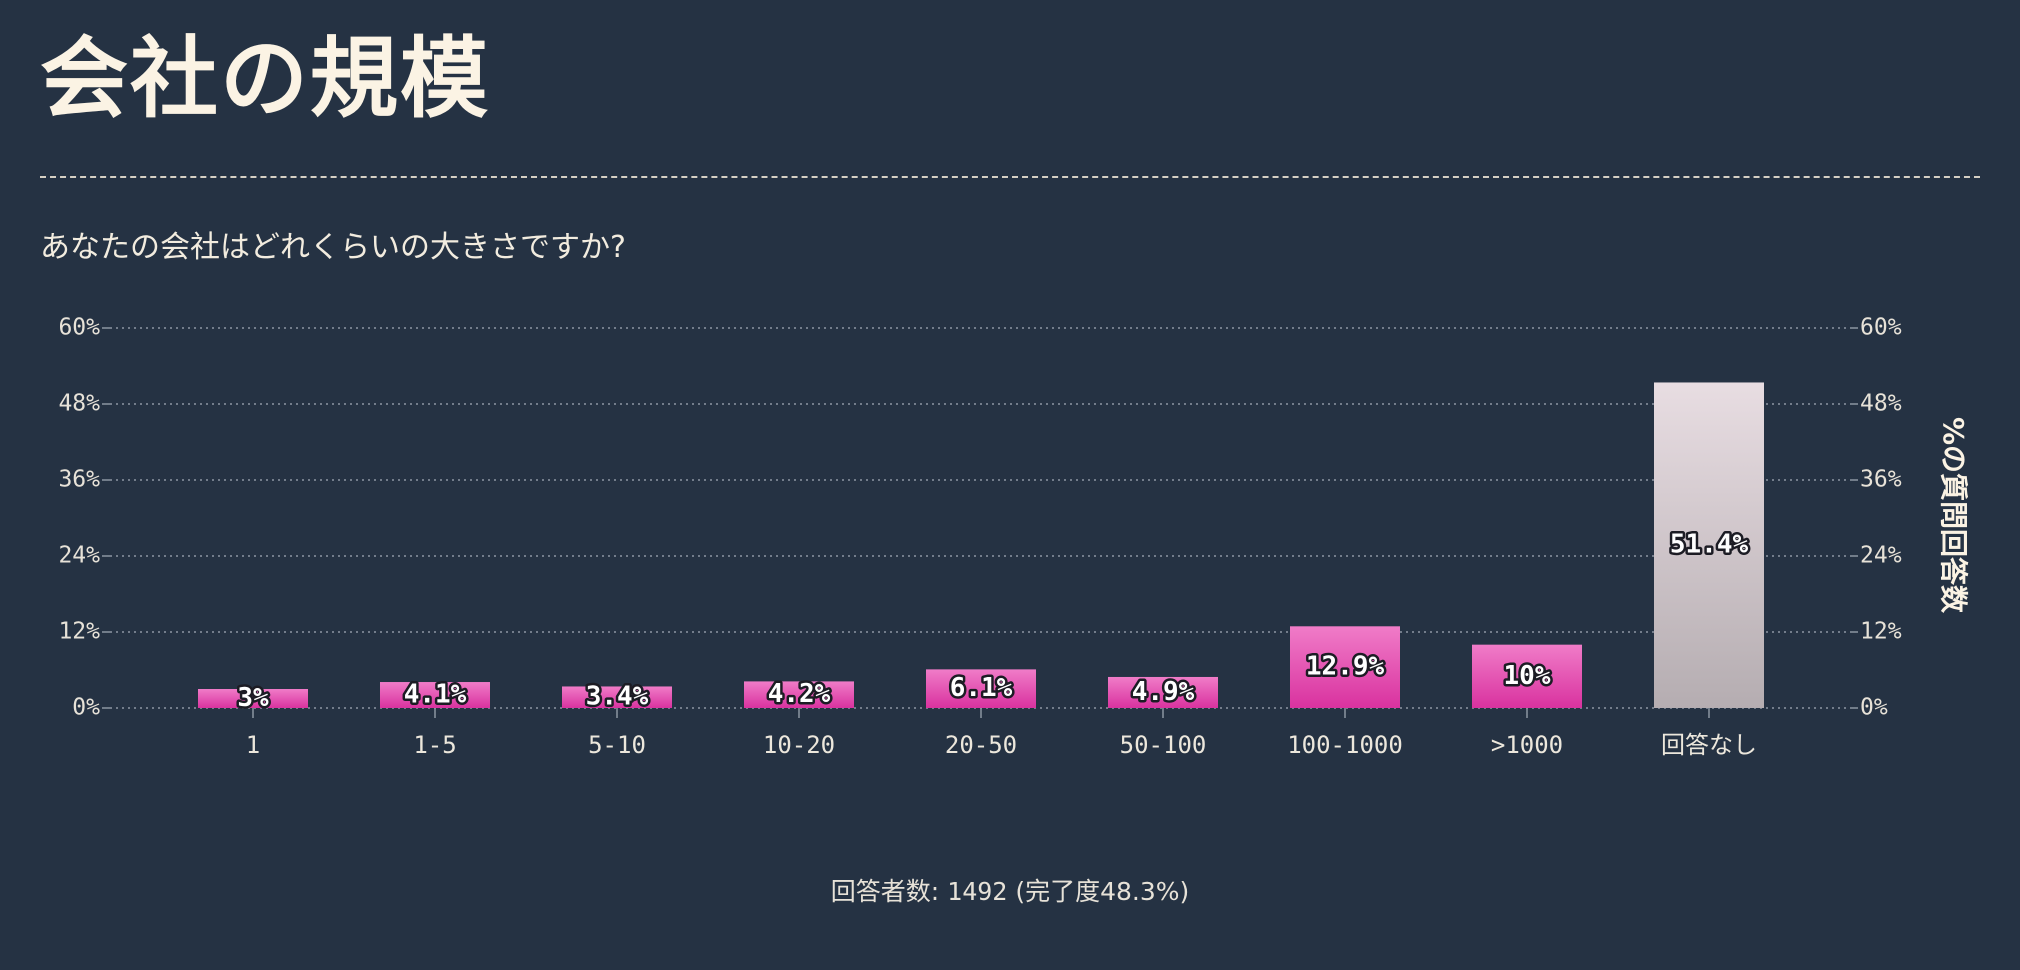 This screenshot has width=2020, height=970. I want to click on x-tick-label: 50-100, so click(1163, 745).